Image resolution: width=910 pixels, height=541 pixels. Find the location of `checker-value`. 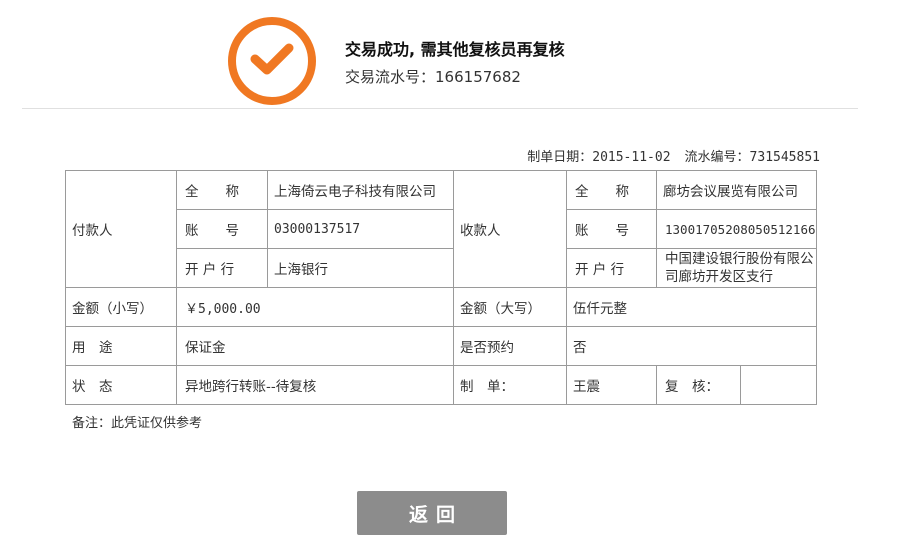

checker-value is located at coordinates (778, 385).